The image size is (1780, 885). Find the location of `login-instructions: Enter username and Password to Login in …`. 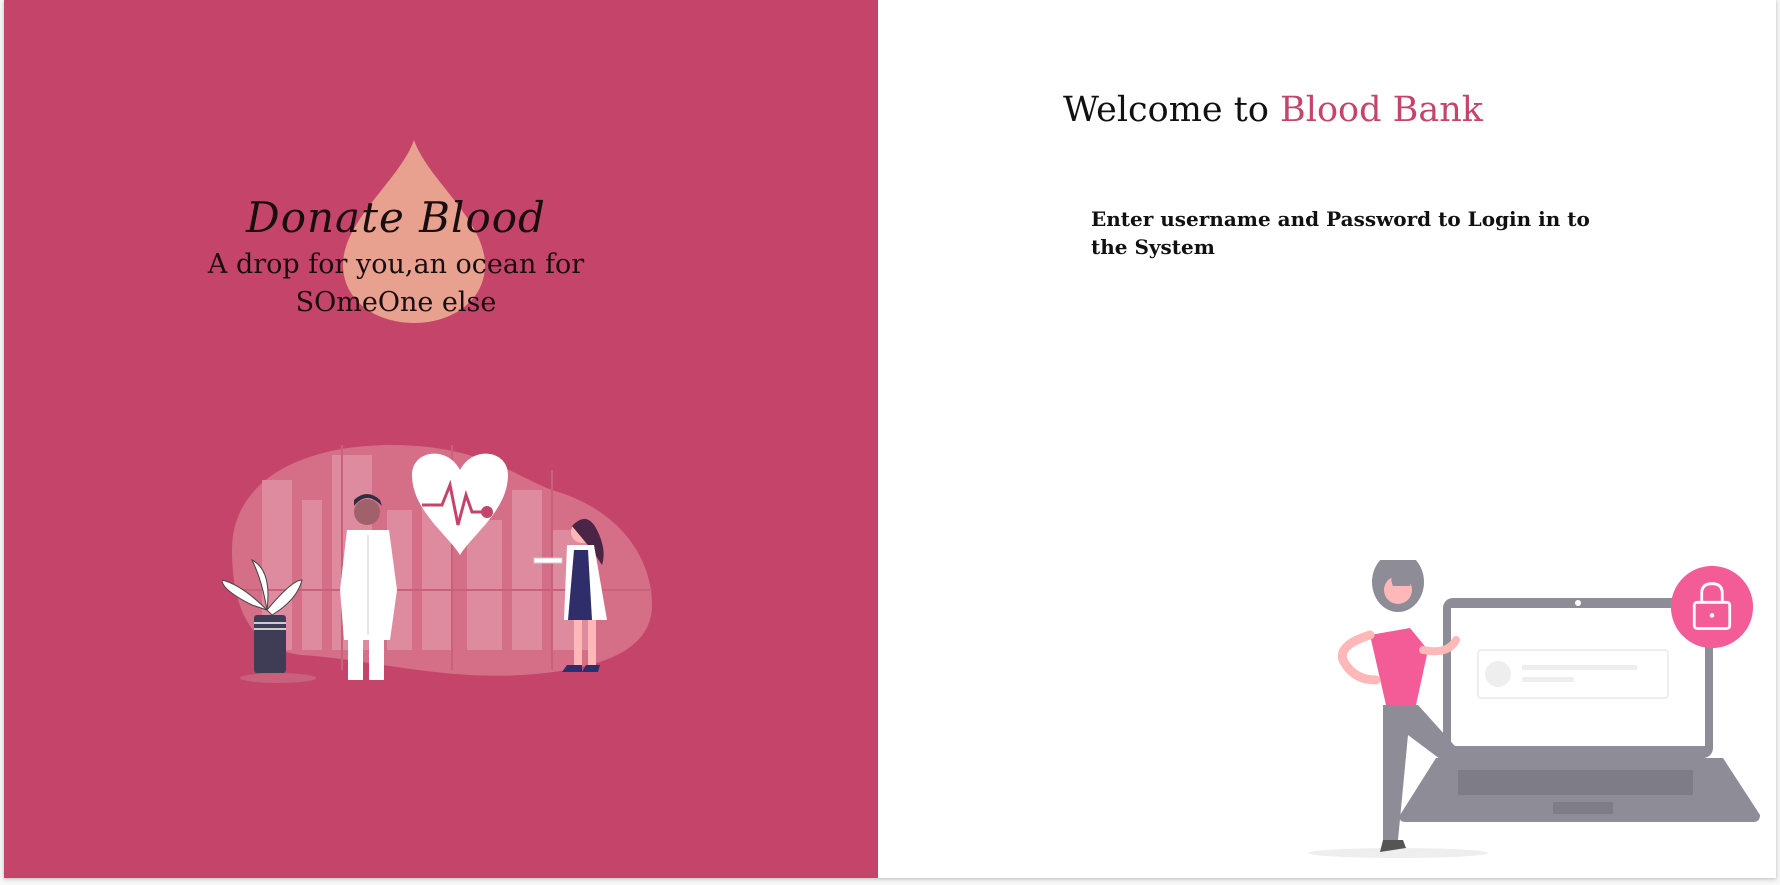

login-instructions: Enter username and Password to Login in … is located at coordinates (1340, 233).